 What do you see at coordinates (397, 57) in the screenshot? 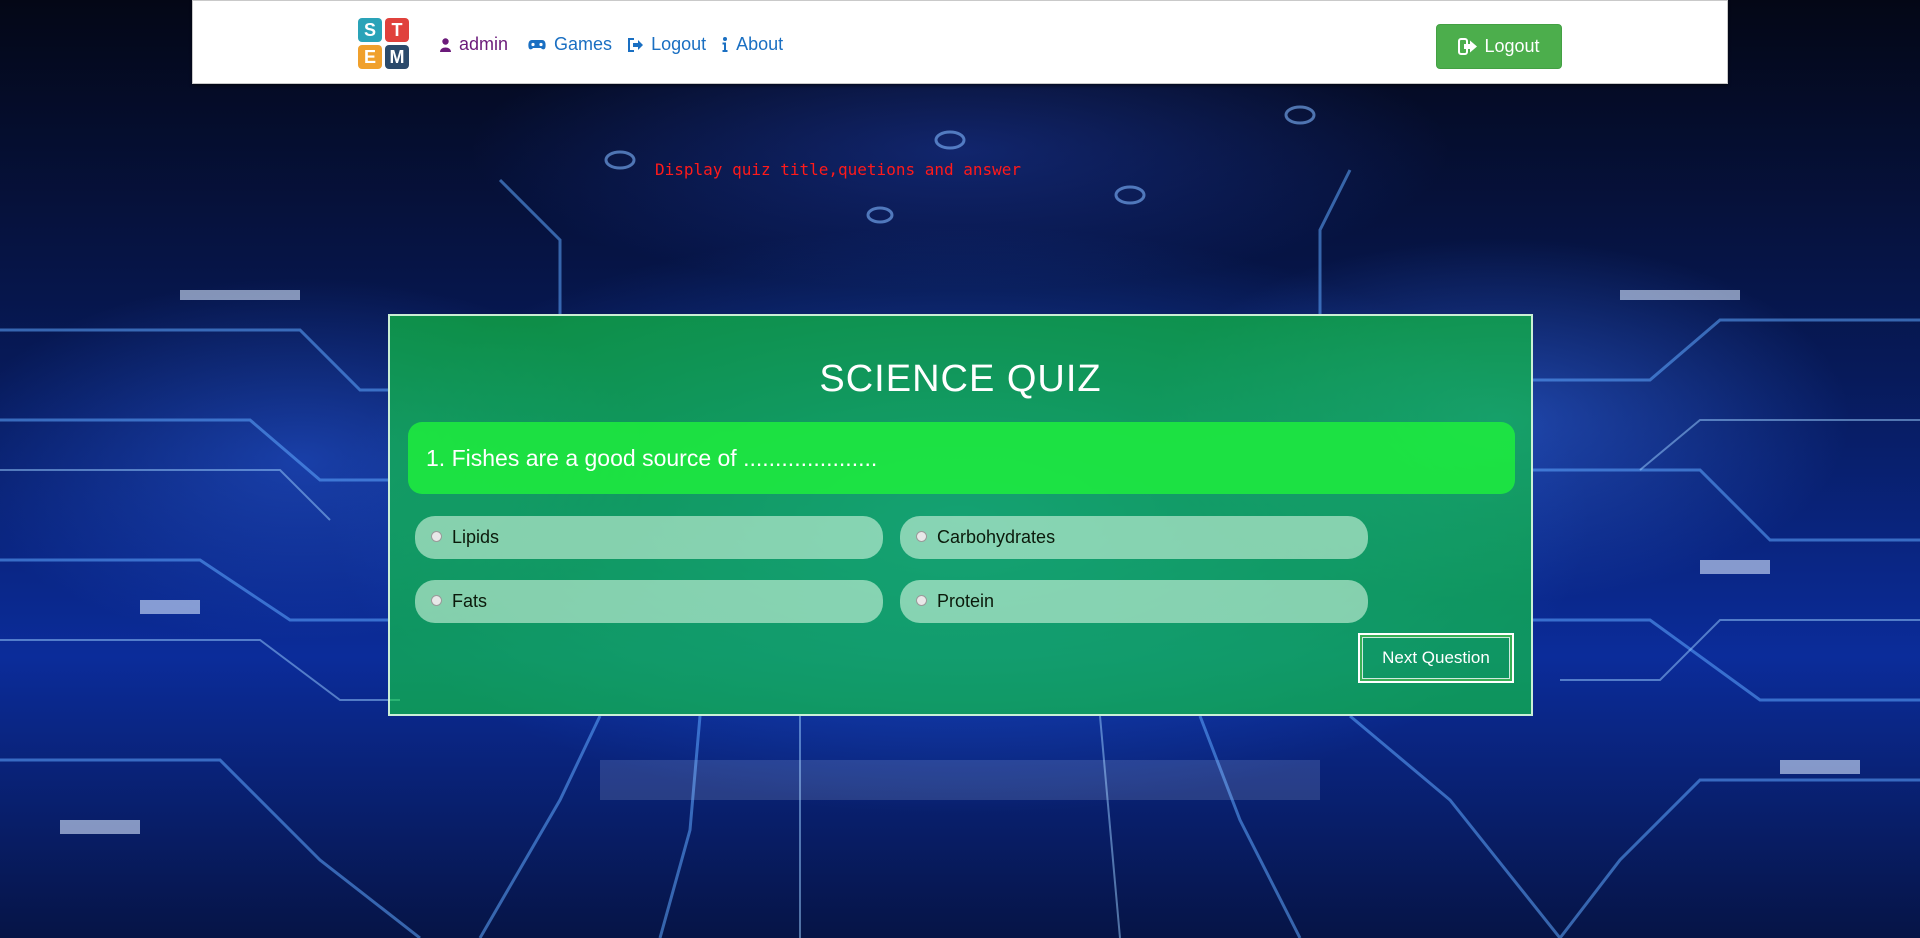
I see `logo-tile-m: M` at bounding box center [397, 57].